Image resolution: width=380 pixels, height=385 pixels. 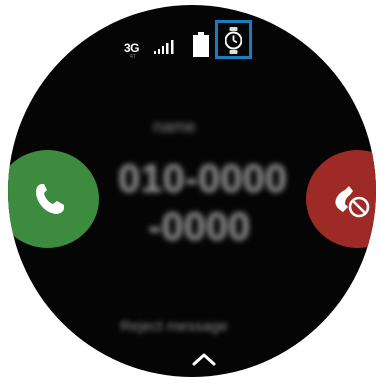 I want to click on caller-name: name, so click(x=174, y=126).